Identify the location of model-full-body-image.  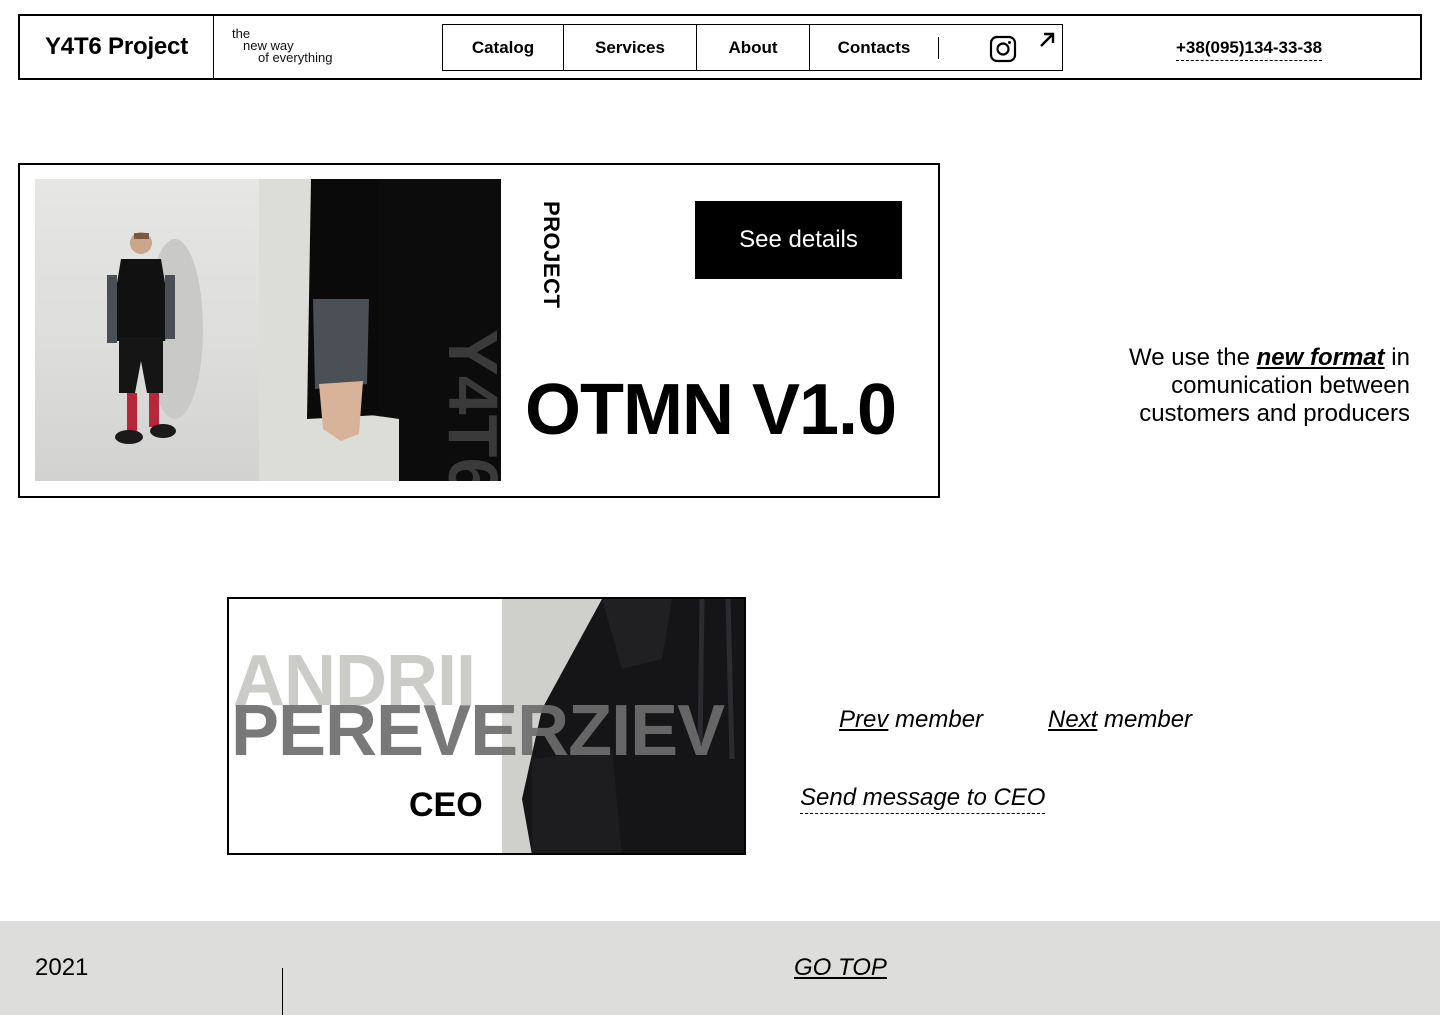
(155, 338).